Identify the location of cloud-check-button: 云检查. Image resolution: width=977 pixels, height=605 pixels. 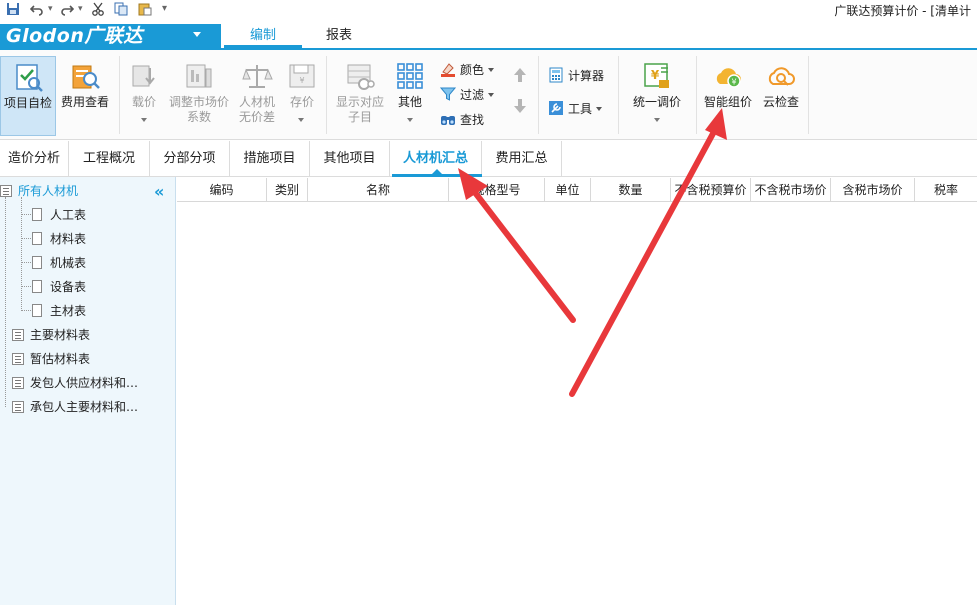
(781, 96).